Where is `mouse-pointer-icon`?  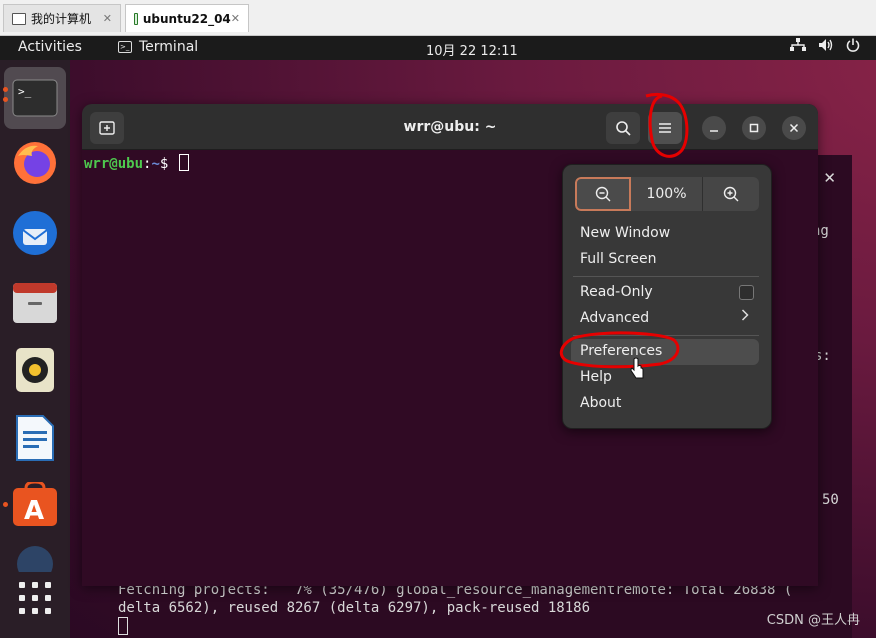 mouse-pointer-icon is located at coordinates (637, 368).